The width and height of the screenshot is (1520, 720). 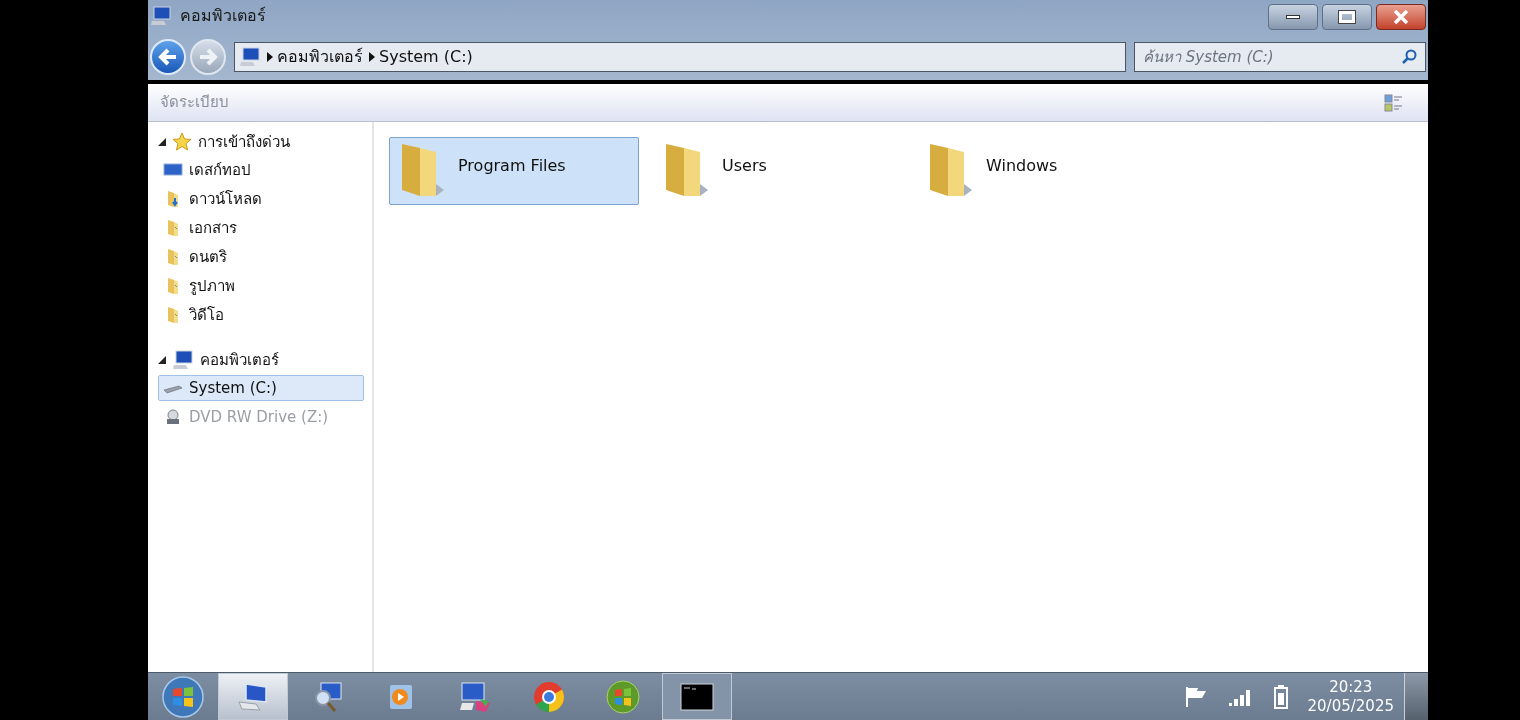 What do you see at coordinates (261, 170) in the screenshot?
I see `navigation-item: เดสก์ทอป` at bounding box center [261, 170].